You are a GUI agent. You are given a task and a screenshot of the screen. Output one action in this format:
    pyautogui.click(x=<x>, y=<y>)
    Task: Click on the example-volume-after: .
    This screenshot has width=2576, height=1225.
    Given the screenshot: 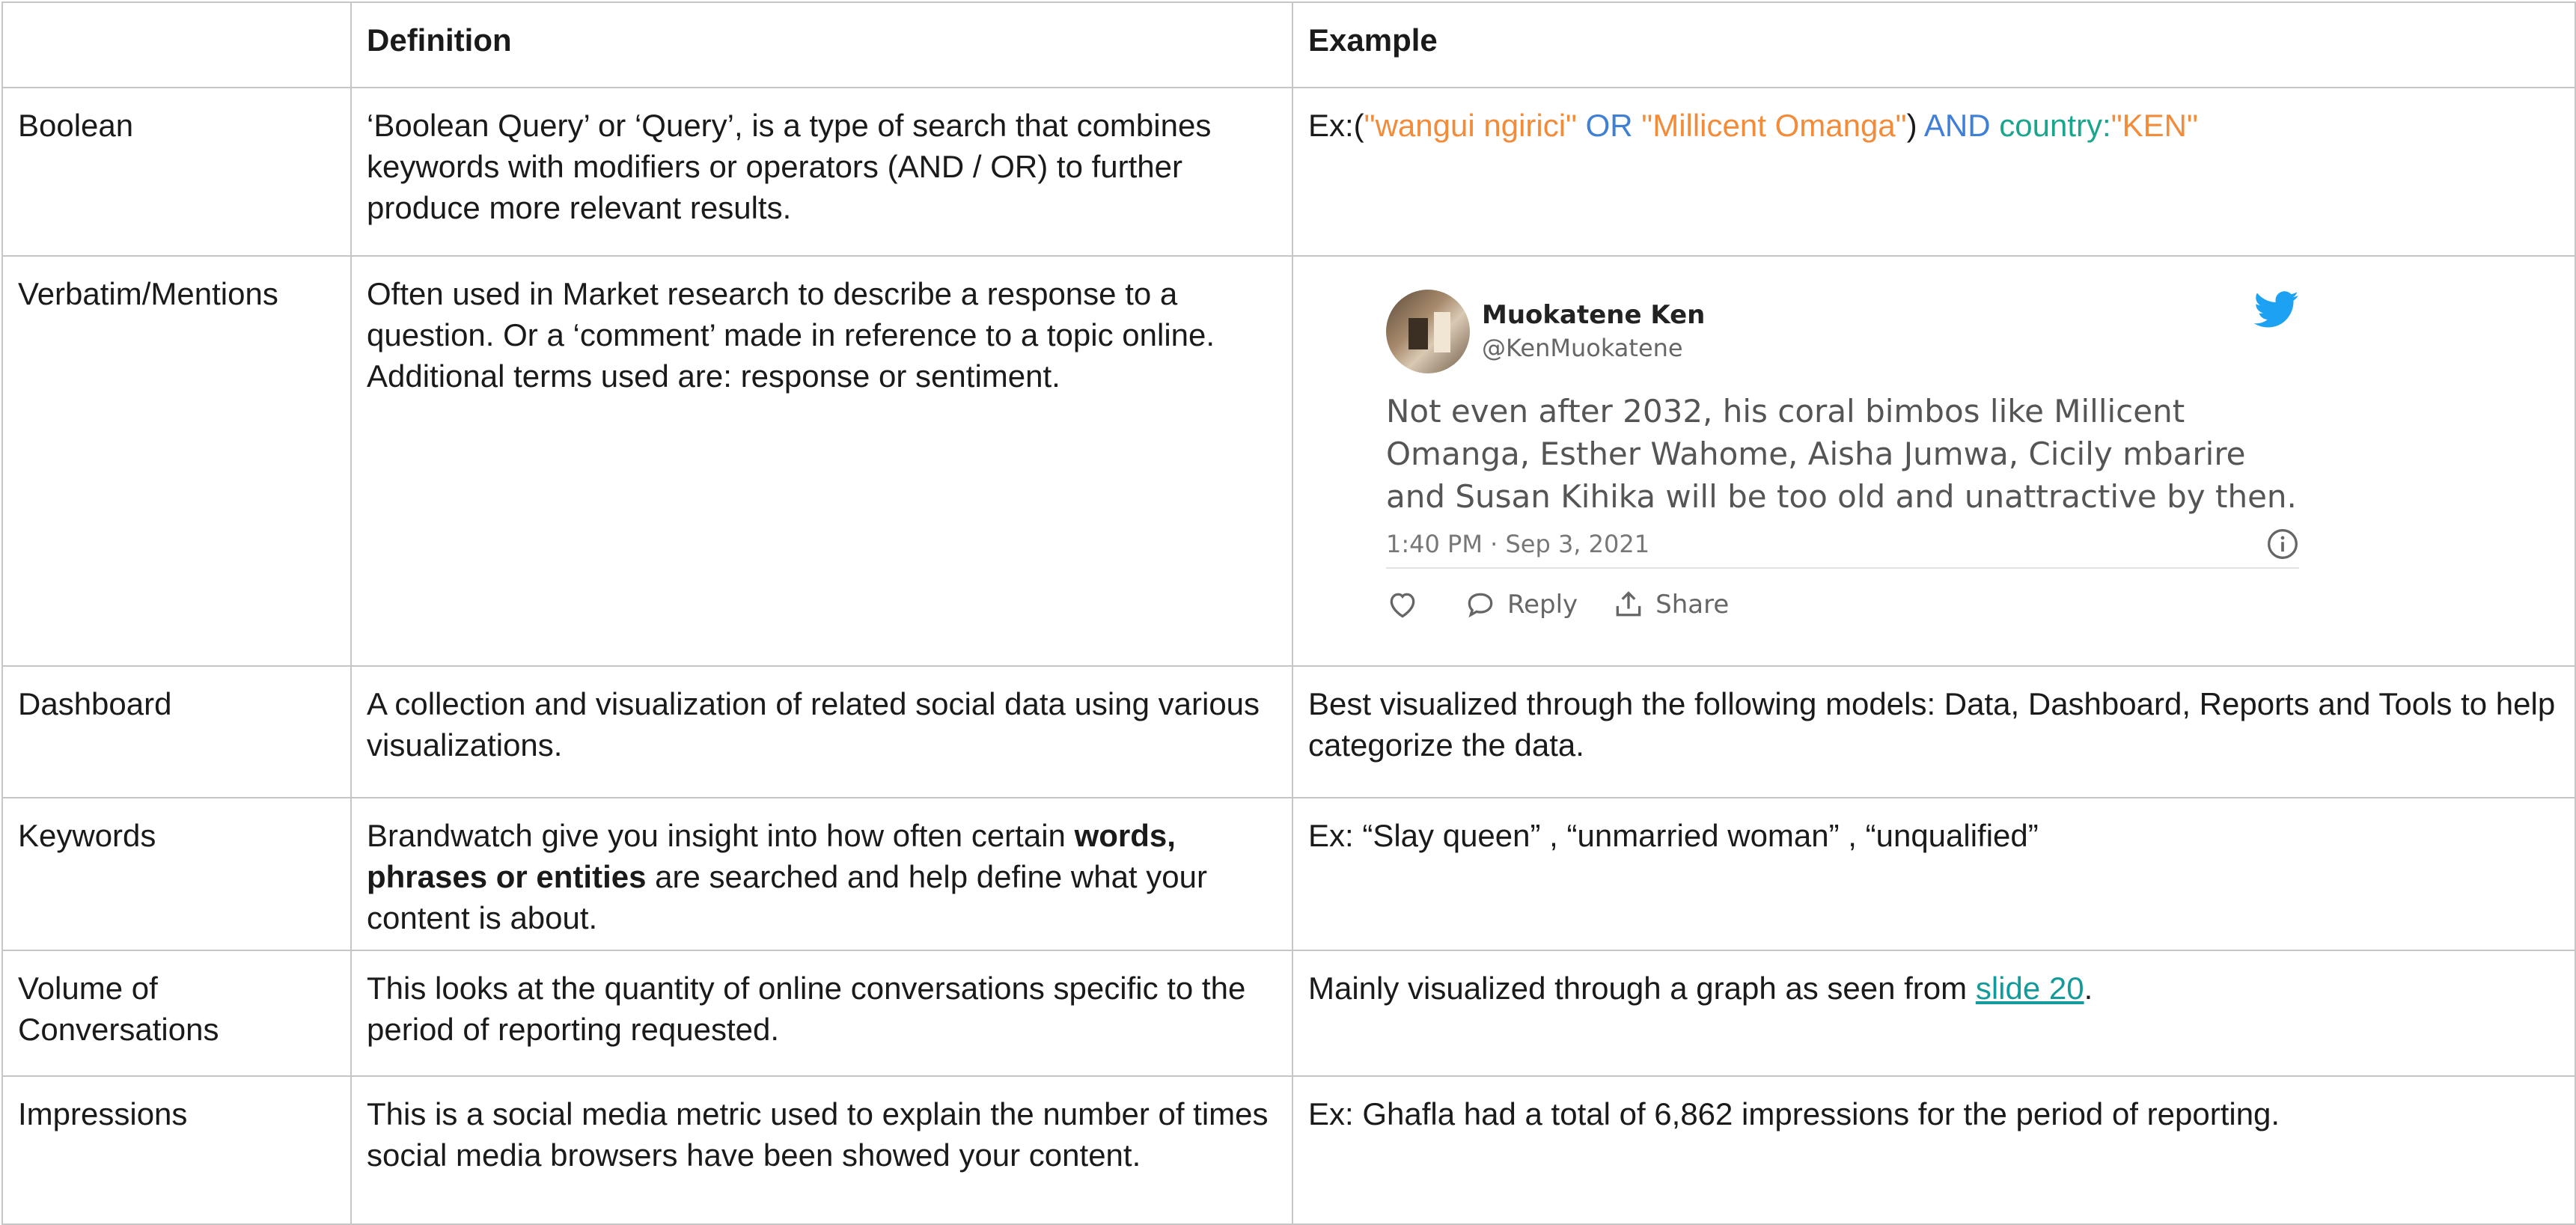 What is the action you would take?
    pyautogui.click(x=2088, y=988)
    